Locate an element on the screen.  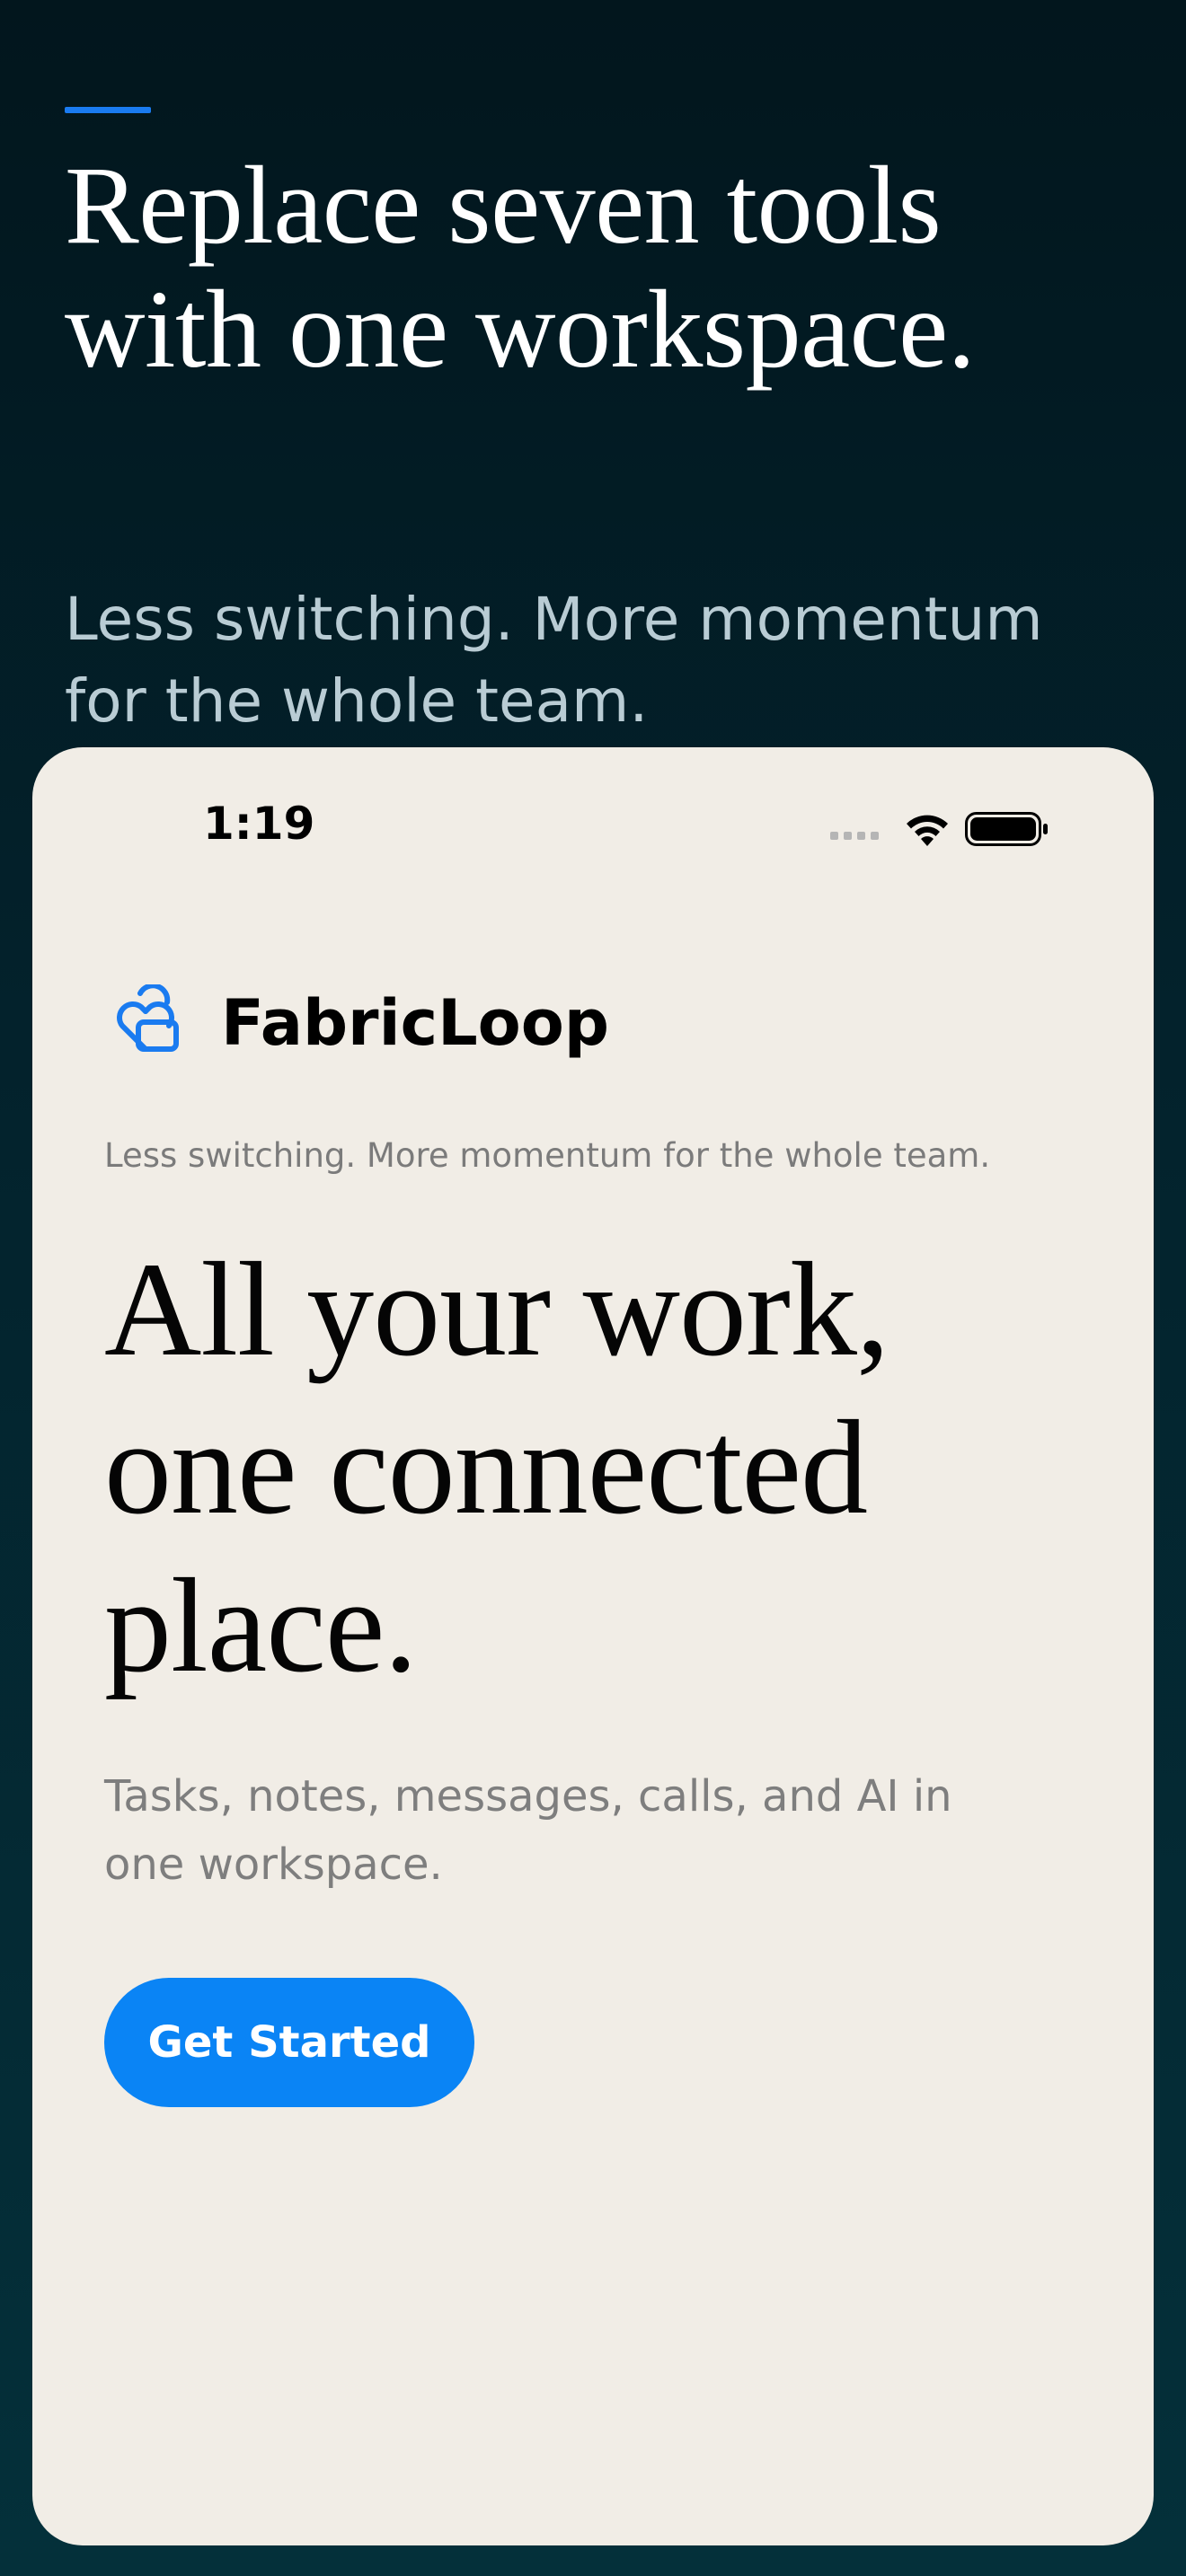
signal-icon is located at coordinates (854, 836).